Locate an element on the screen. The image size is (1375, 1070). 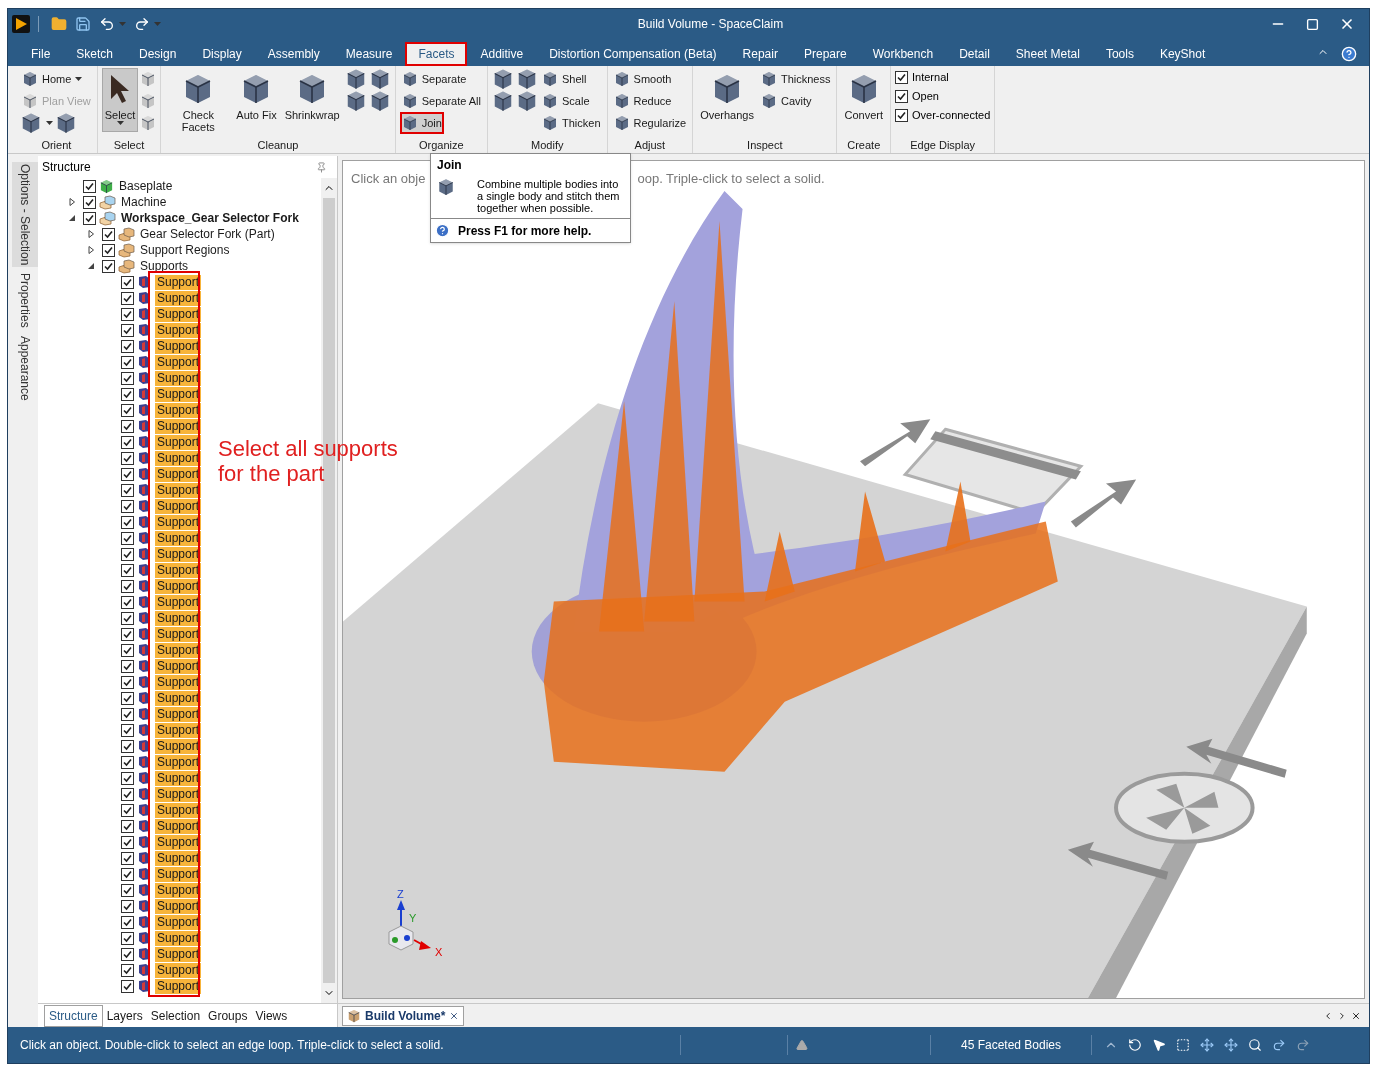
ribbon-button: Thicken is located at coordinates (571, 123).